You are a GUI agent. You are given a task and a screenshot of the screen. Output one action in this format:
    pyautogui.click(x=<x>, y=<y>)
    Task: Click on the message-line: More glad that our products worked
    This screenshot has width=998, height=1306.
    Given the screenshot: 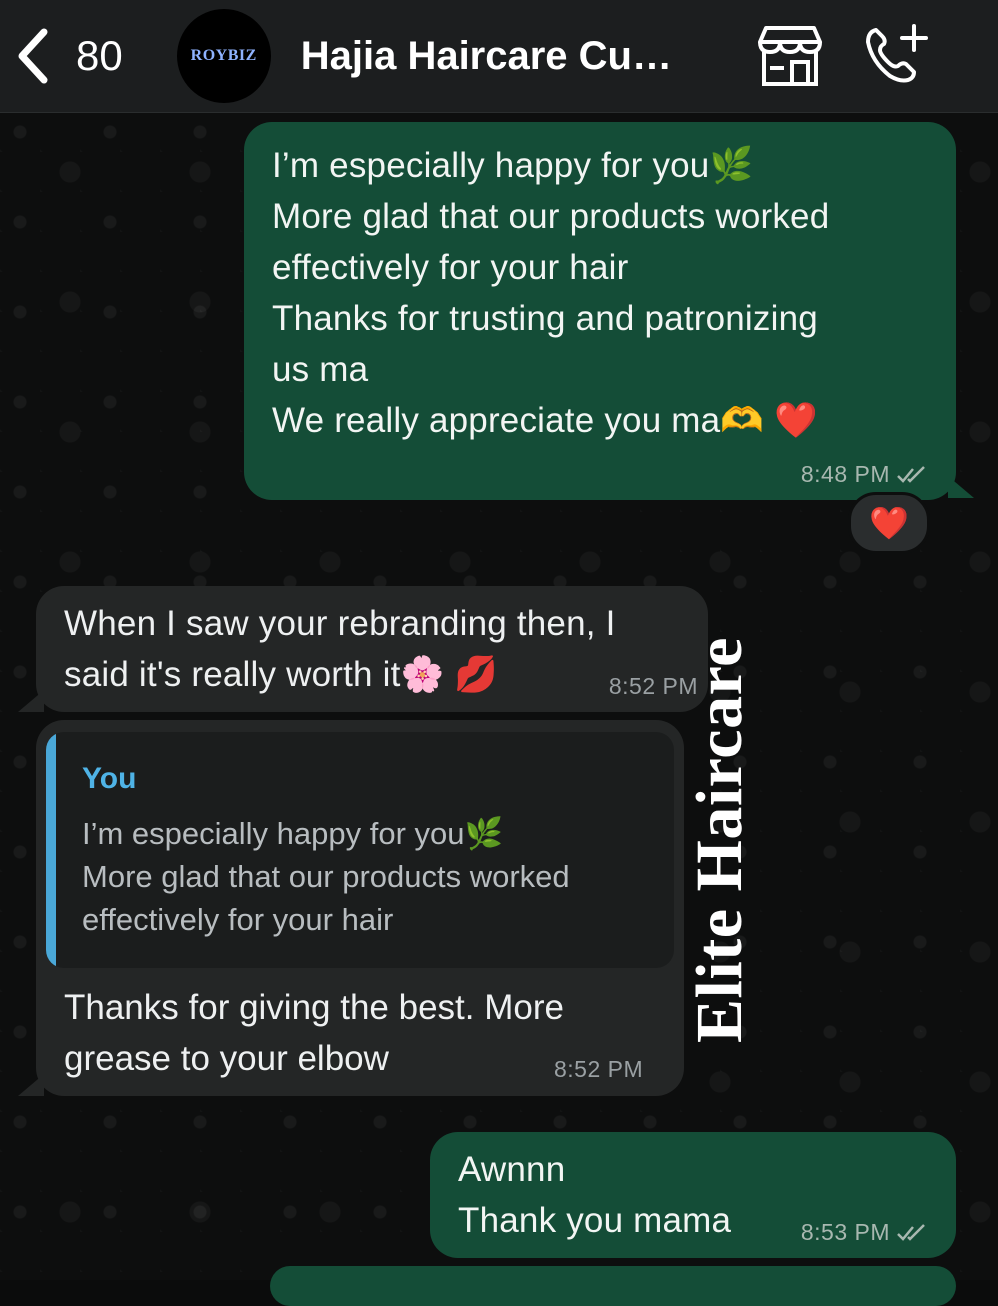 What is the action you would take?
    pyautogui.click(x=551, y=216)
    